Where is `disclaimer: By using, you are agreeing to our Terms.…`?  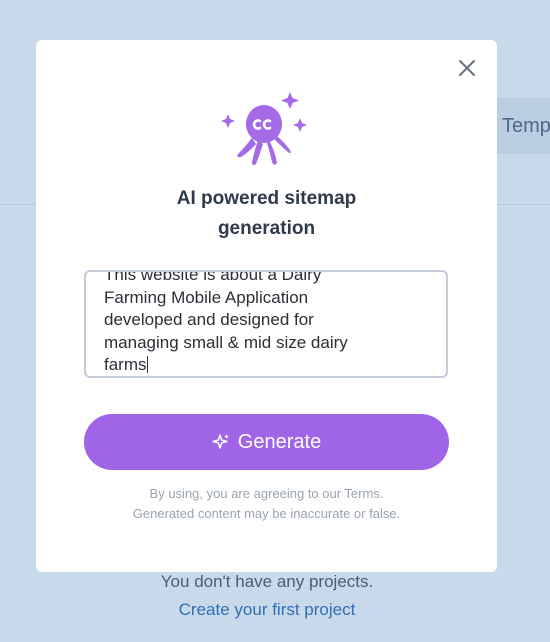
disclaimer: By using, you are agreeing to our Terms.… is located at coordinates (266, 504).